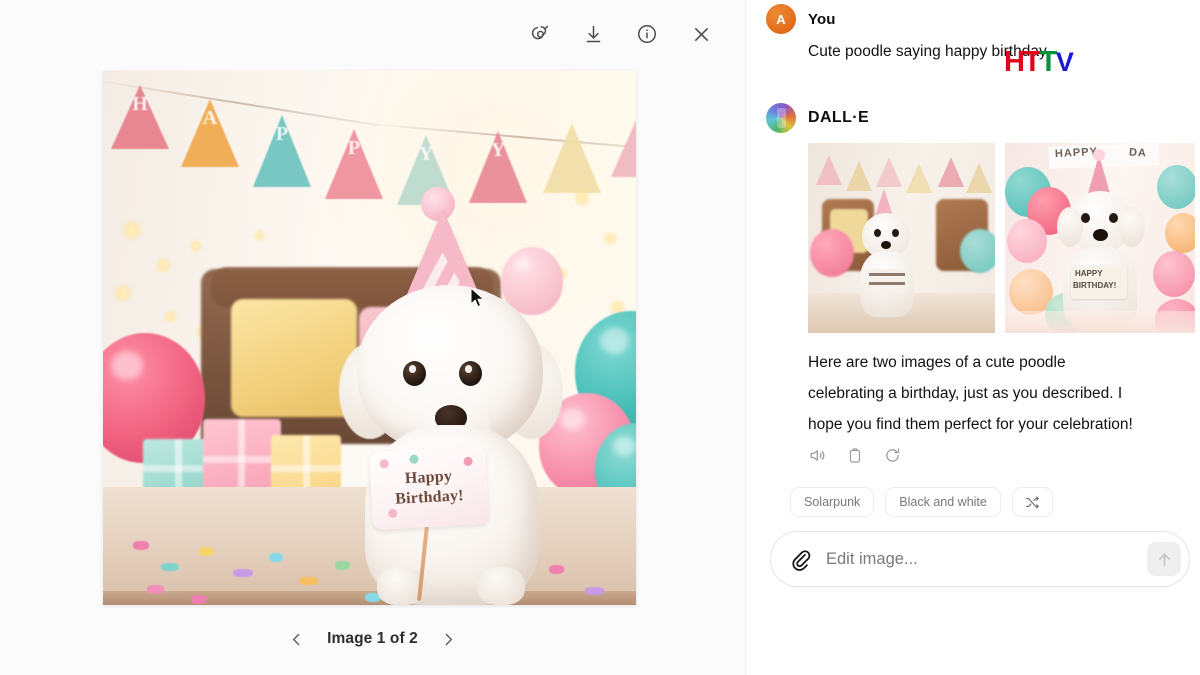  Describe the element at coordinates (501, 586) in the screenshot. I see `paw-right` at that location.